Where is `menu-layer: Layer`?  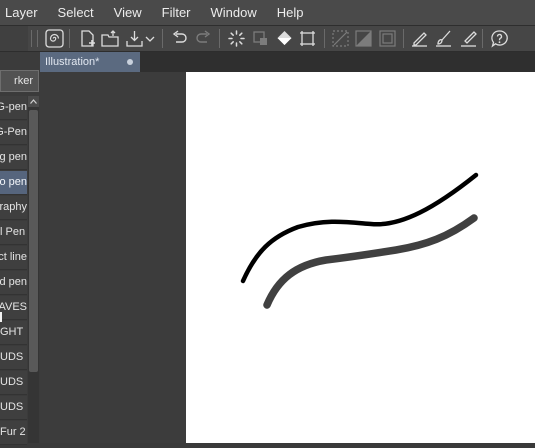 menu-layer: Layer is located at coordinates (24, 12).